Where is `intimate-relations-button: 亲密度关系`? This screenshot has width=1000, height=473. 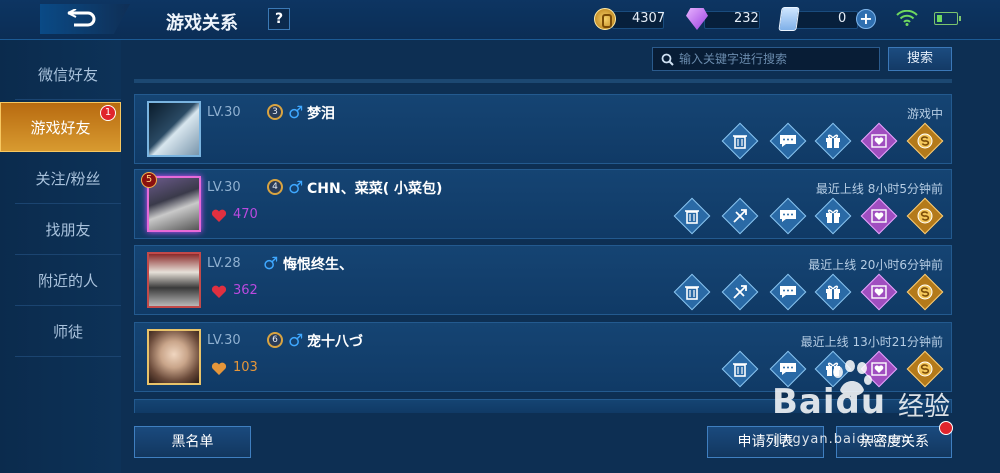 intimate-relations-button: 亲密度关系 is located at coordinates (894, 439).